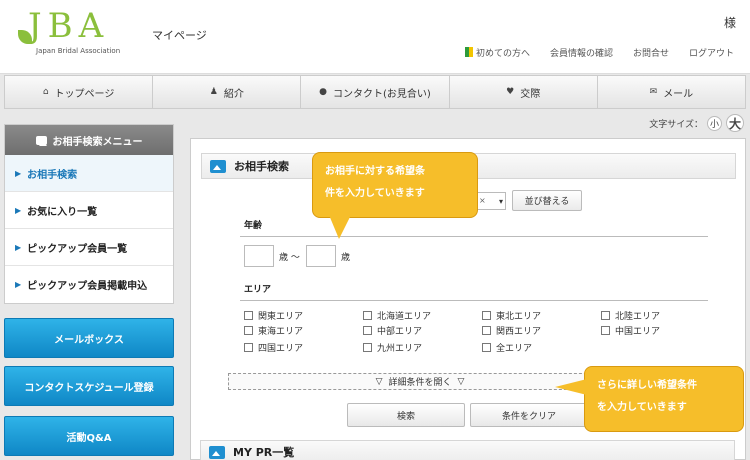  Describe the element at coordinates (511, 330) in the screenshot. I see `area-checkbox-kansai: 関西エリア` at that location.